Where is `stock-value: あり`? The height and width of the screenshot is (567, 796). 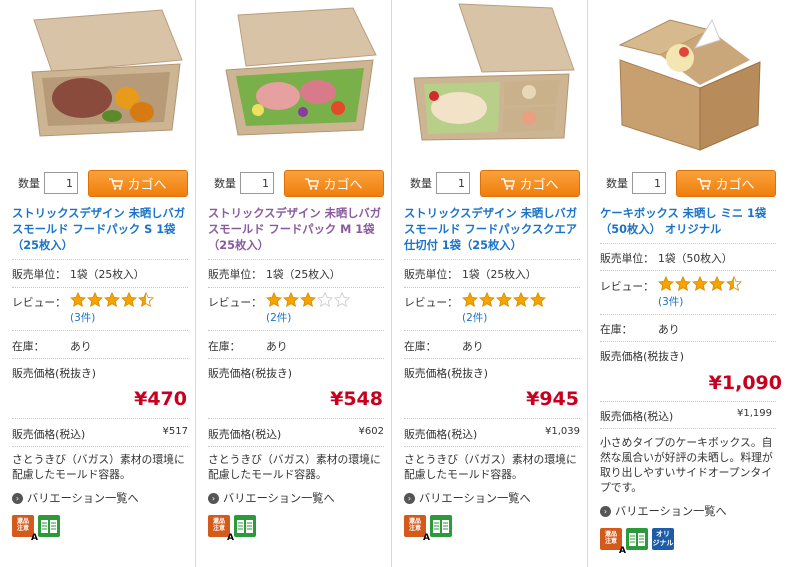
stock-value: あり is located at coordinates (473, 346).